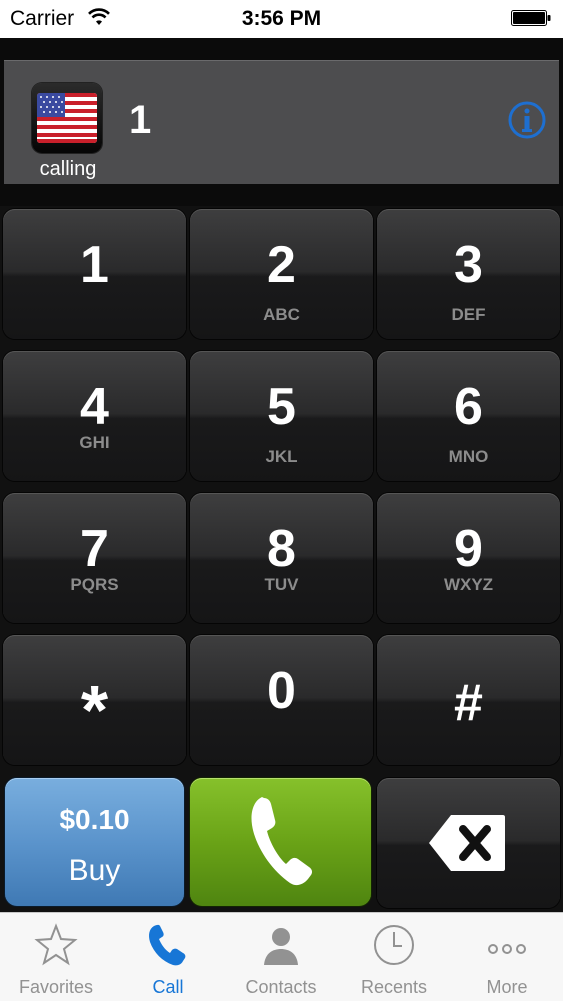 Image resolution: width=563 pixels, height=1001 pixels. Describe the element at coordinates (94, 870) in the screenshot. I see `buy-label: Buy` at that location.